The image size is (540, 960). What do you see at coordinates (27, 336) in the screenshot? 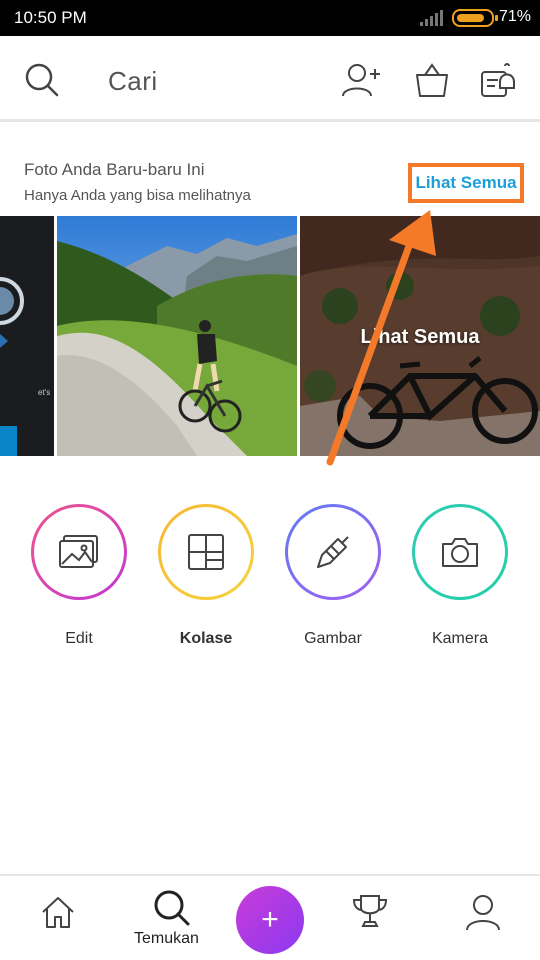
I see `recent-photo-1: et's` at bounding box center [27, 336].